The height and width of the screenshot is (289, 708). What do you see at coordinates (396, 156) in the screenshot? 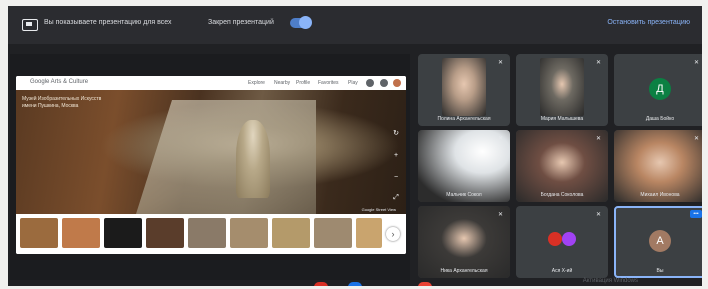
I see `zoom-in-icon: +` at bounding box center [396, 156].